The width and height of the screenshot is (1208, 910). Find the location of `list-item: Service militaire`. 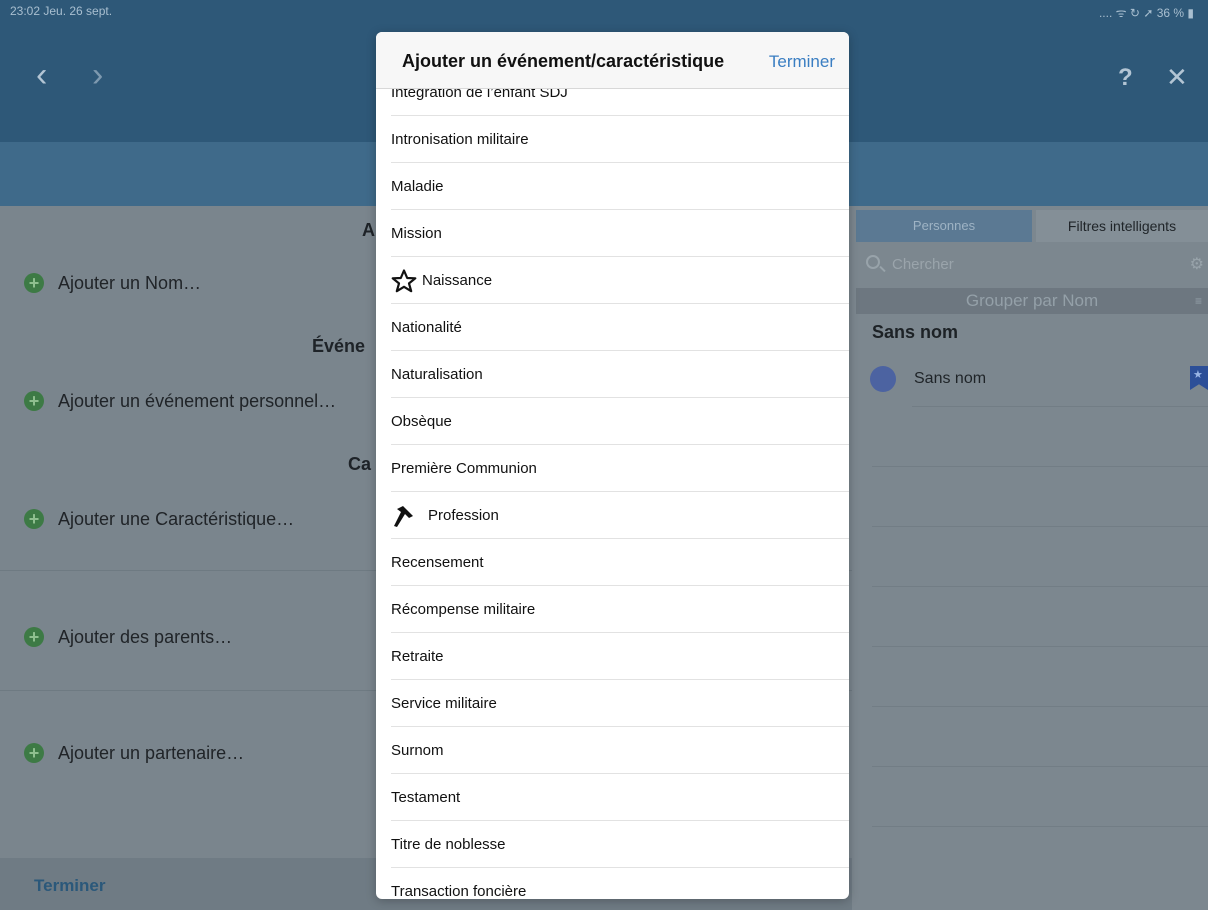

list-item: Service militaire is located at coordinates (612, 703).